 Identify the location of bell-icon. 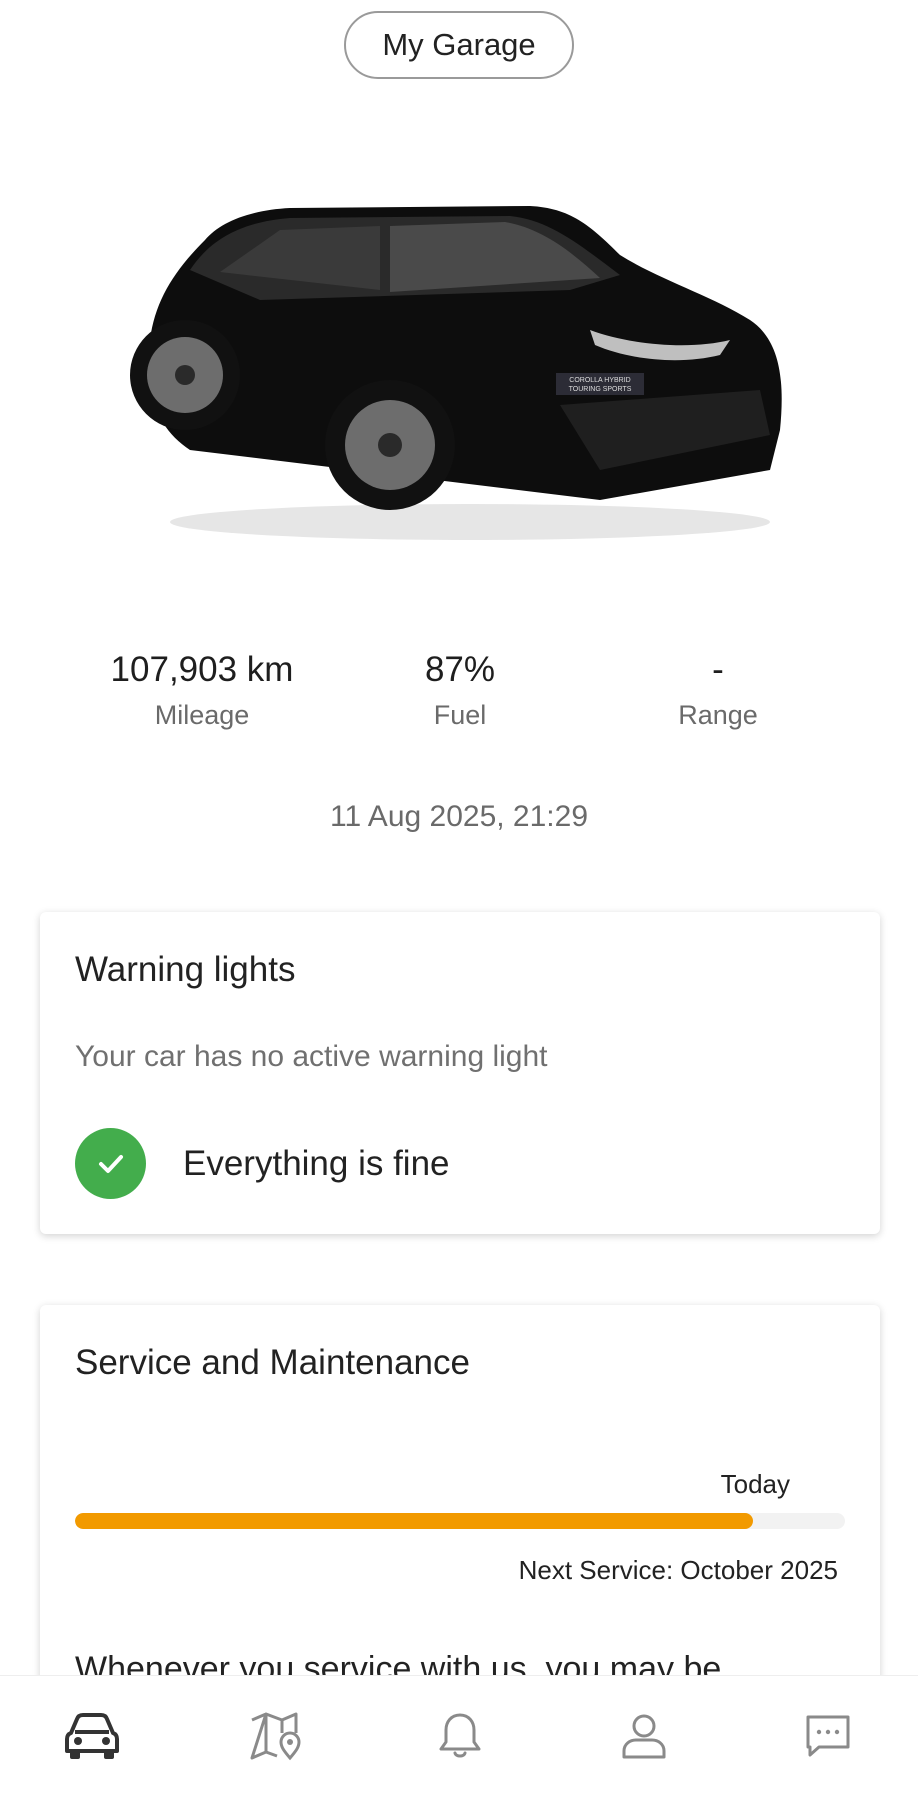
(460, 1738).